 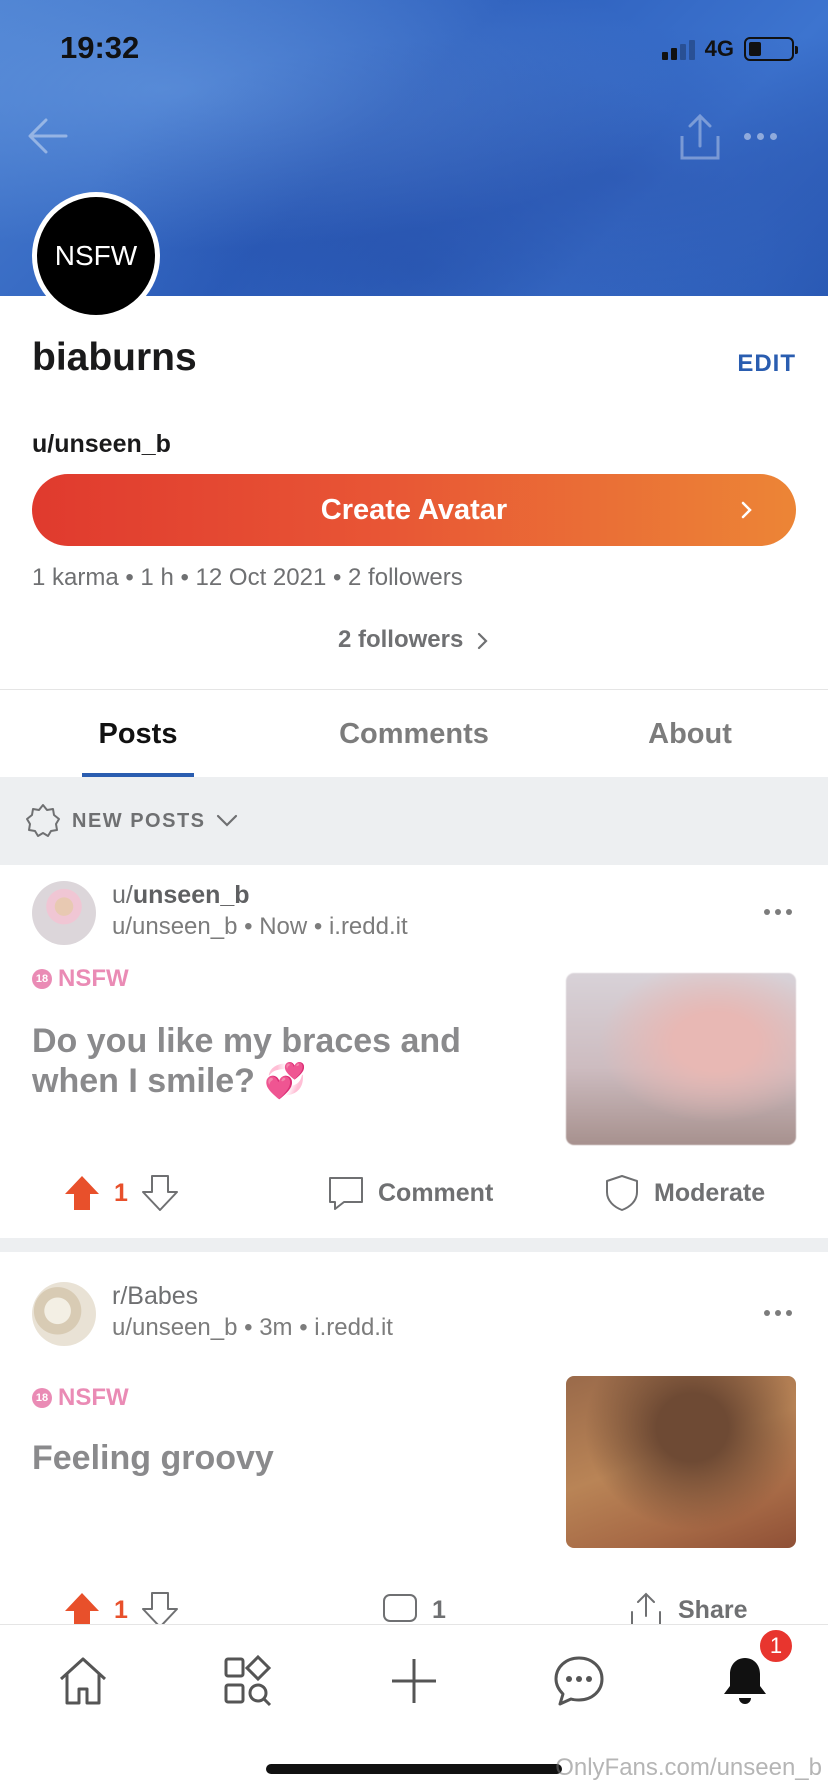 I want to click on comment-button: Comment, so click(x=409, y=1193).